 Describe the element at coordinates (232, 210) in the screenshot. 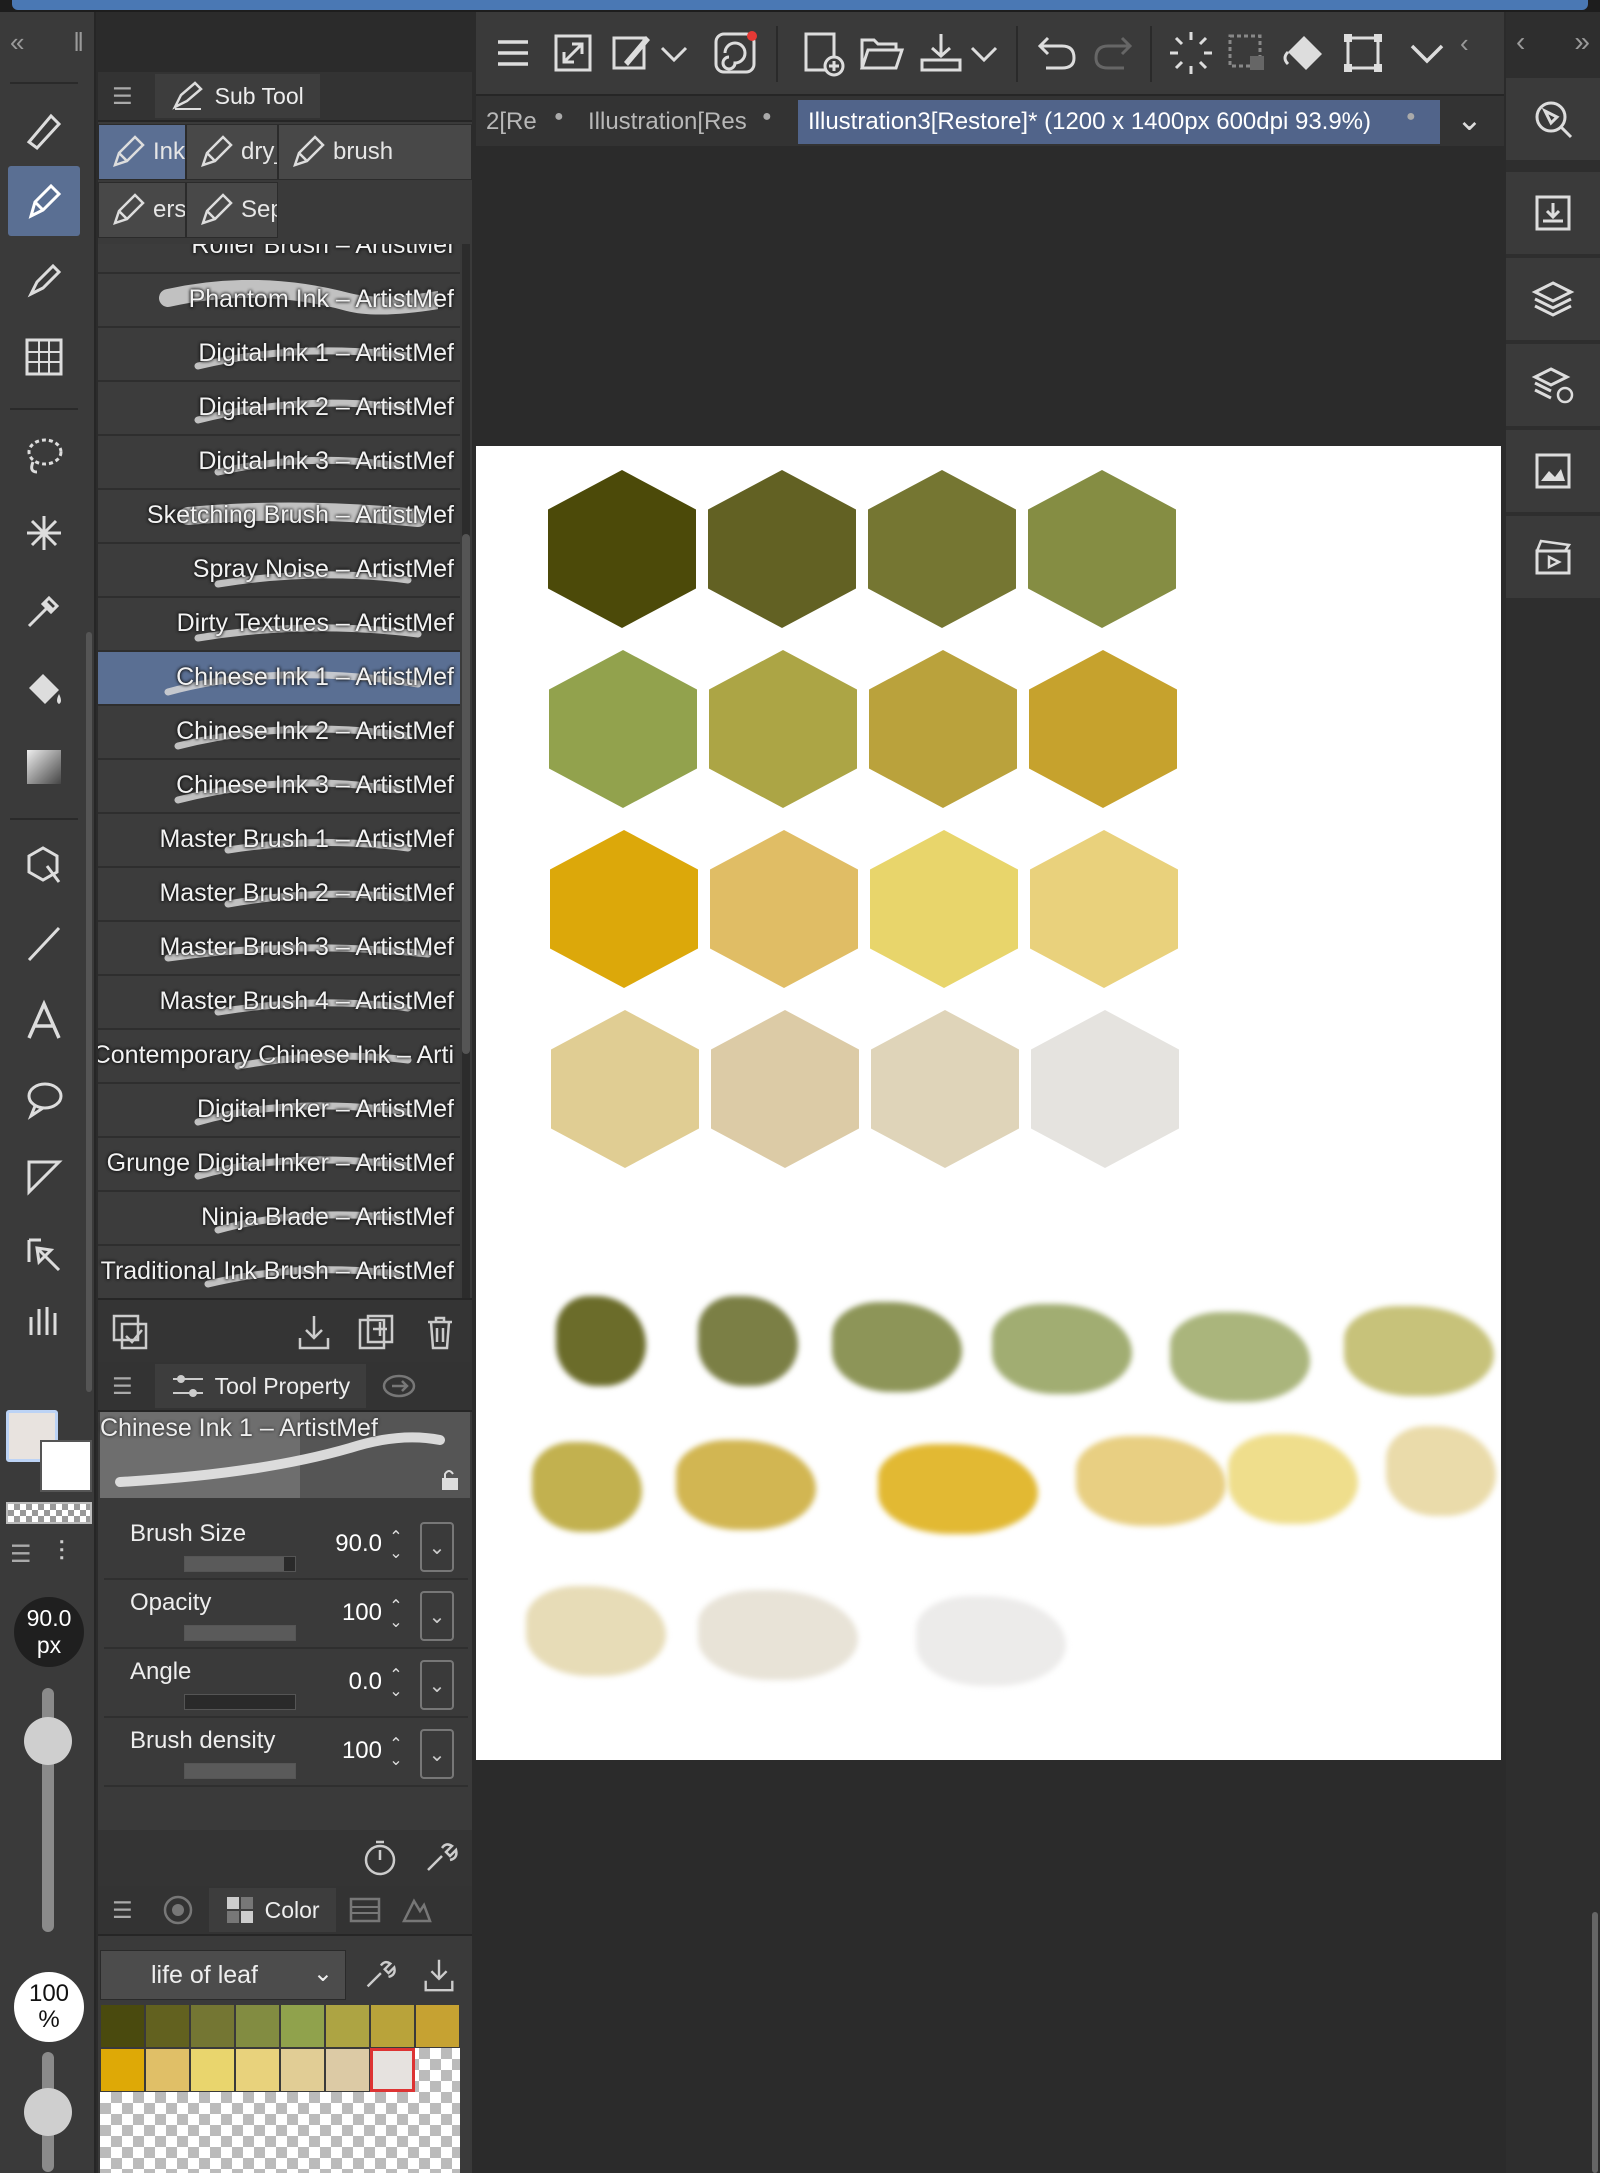

I see `sub-tool-group-5: Sephi` at that location.